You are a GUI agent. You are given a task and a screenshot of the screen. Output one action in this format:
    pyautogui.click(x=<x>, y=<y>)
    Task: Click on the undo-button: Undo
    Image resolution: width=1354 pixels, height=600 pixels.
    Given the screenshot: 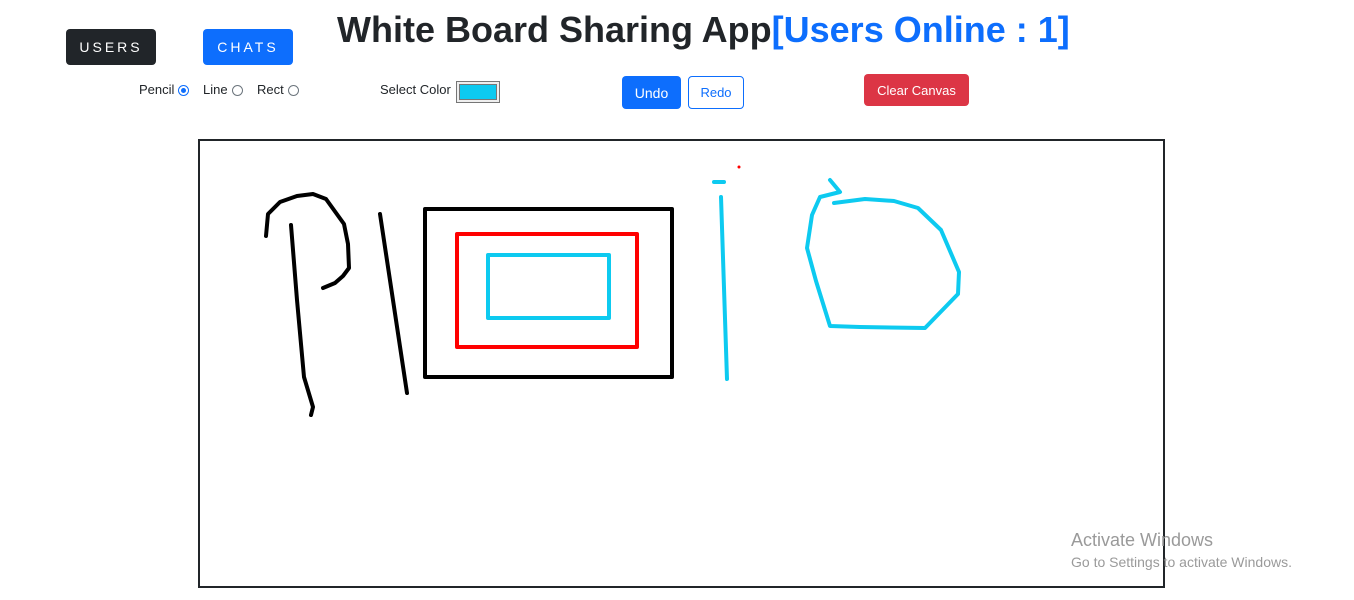 What is the action you would take?
    pyautogui.click(x=651, y=92)
    